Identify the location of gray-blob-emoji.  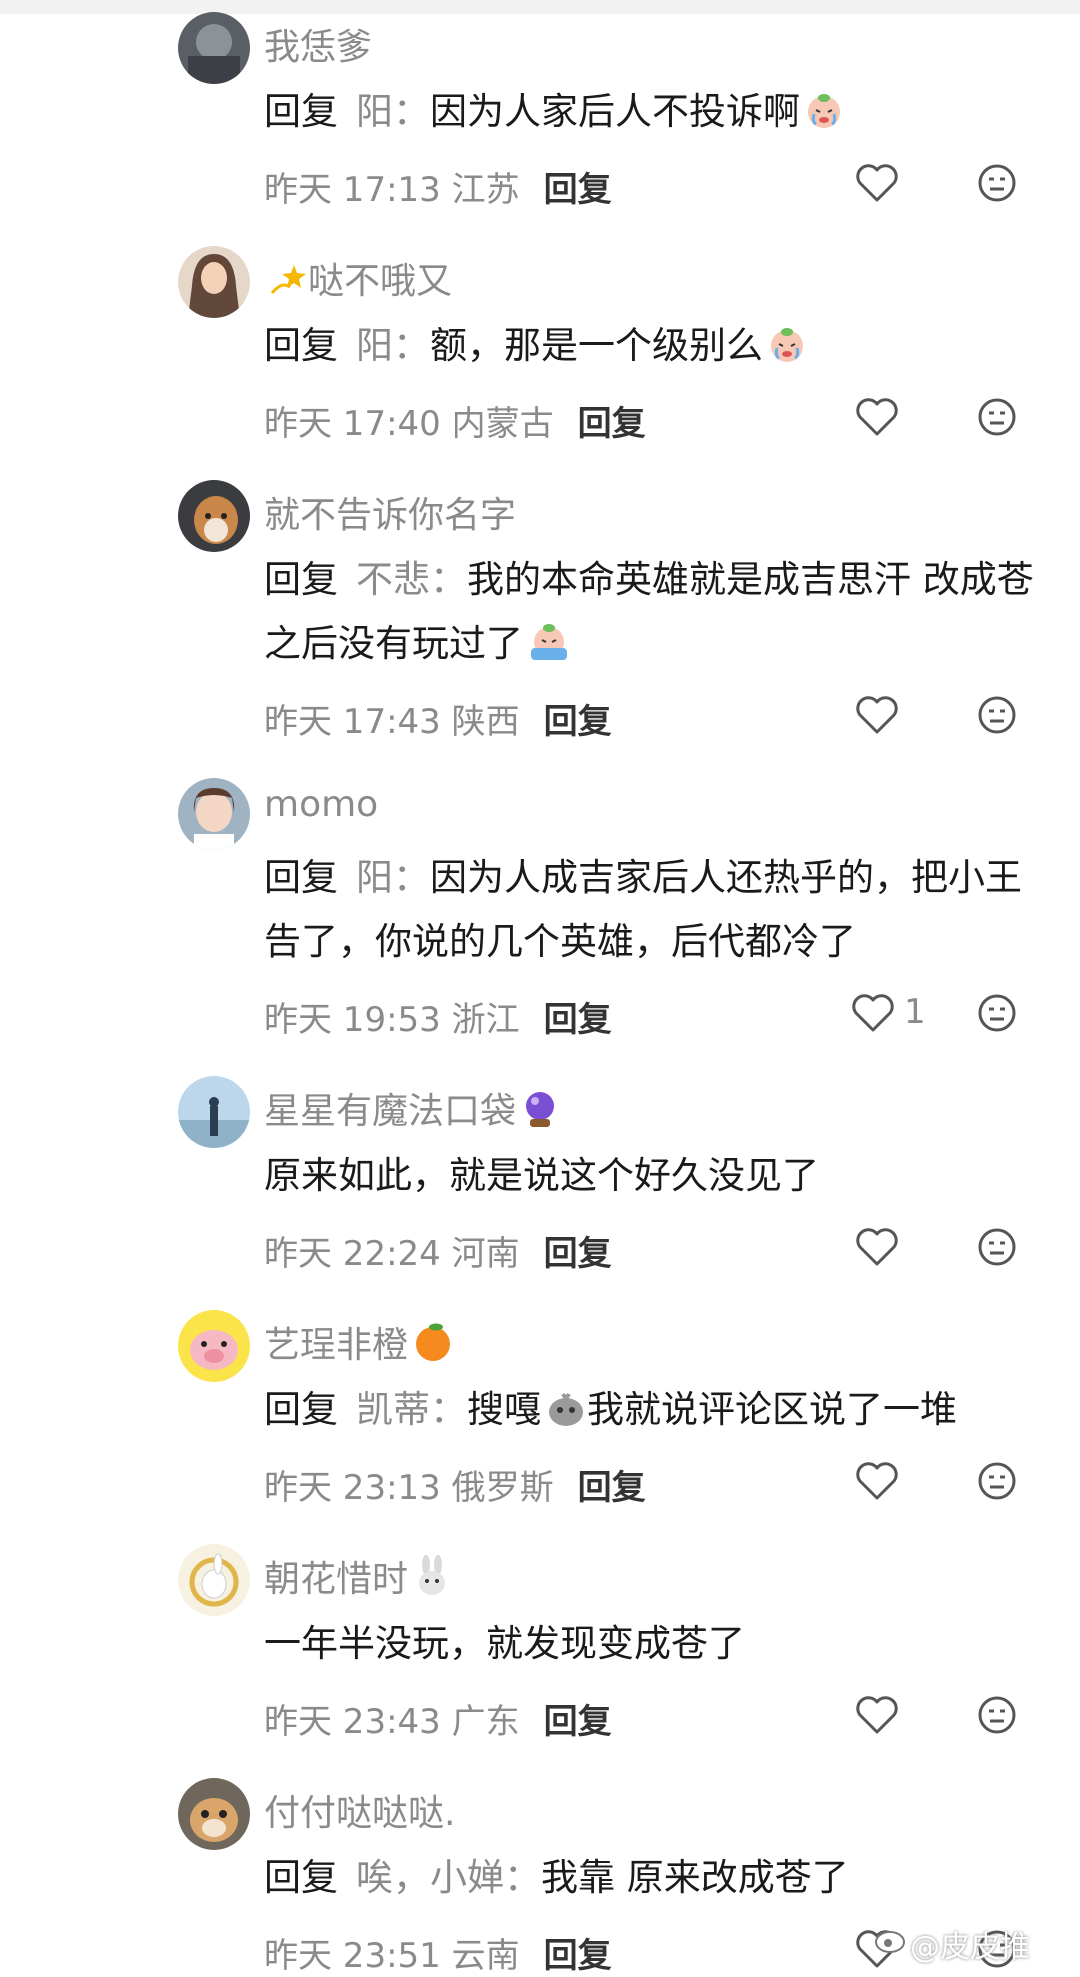
(566, 1416).